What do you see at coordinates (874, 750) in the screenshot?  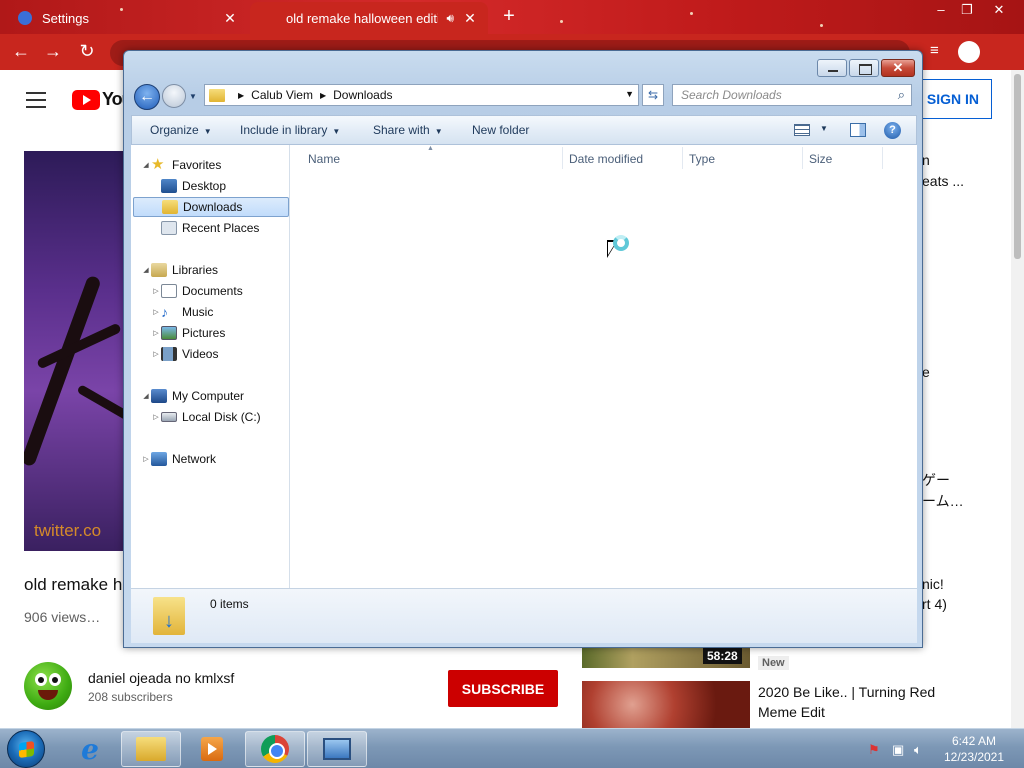 I see `action-center-flag-icon: ⚑` at bounding box center [874, 750].